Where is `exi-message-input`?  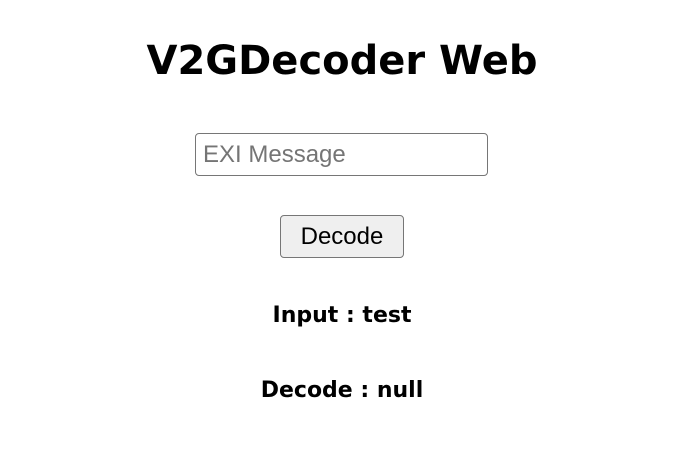
exi-message-input is located at coordinates (341, 154).